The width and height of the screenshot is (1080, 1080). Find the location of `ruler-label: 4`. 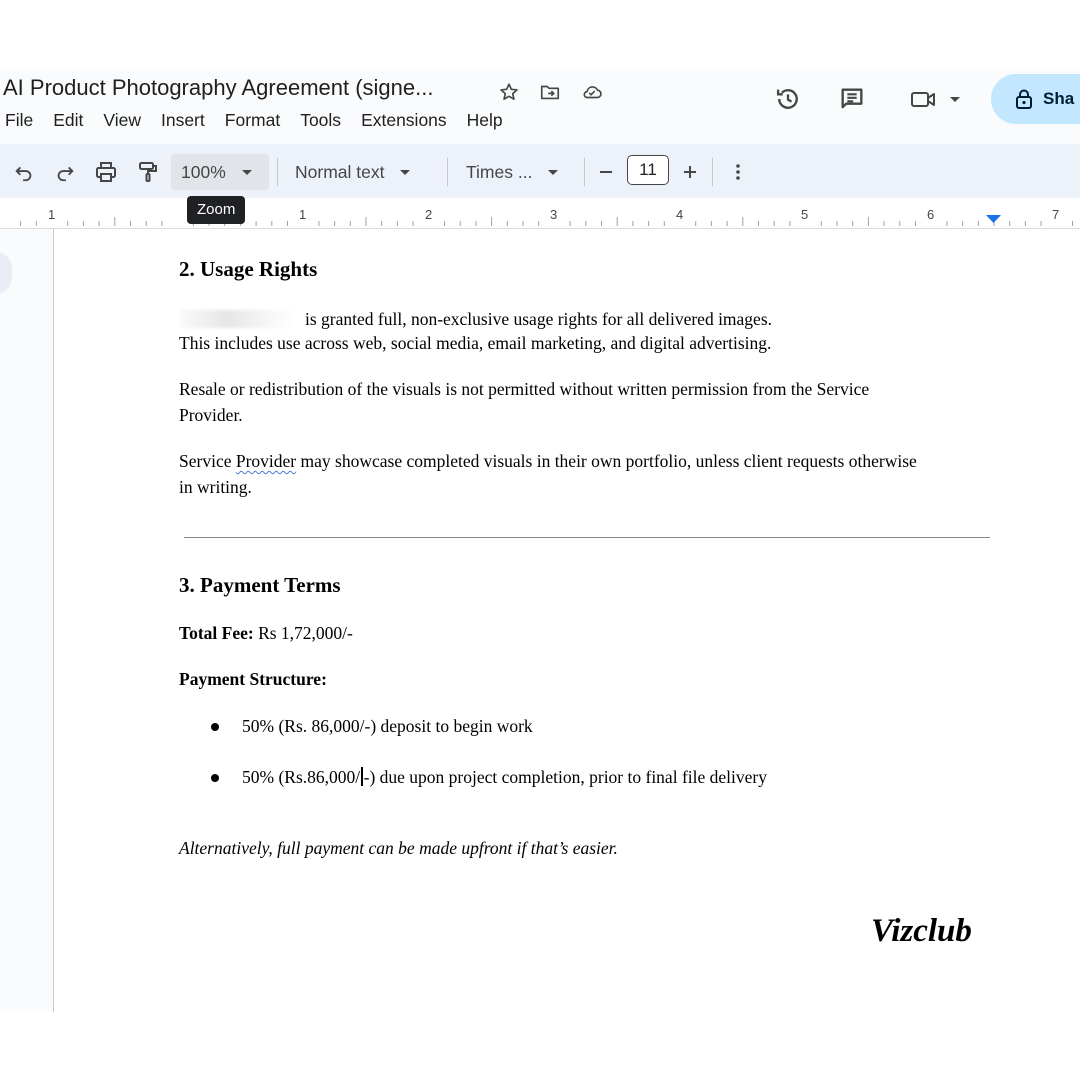

ruler-label: 4 is located at coordinates (679, 214).